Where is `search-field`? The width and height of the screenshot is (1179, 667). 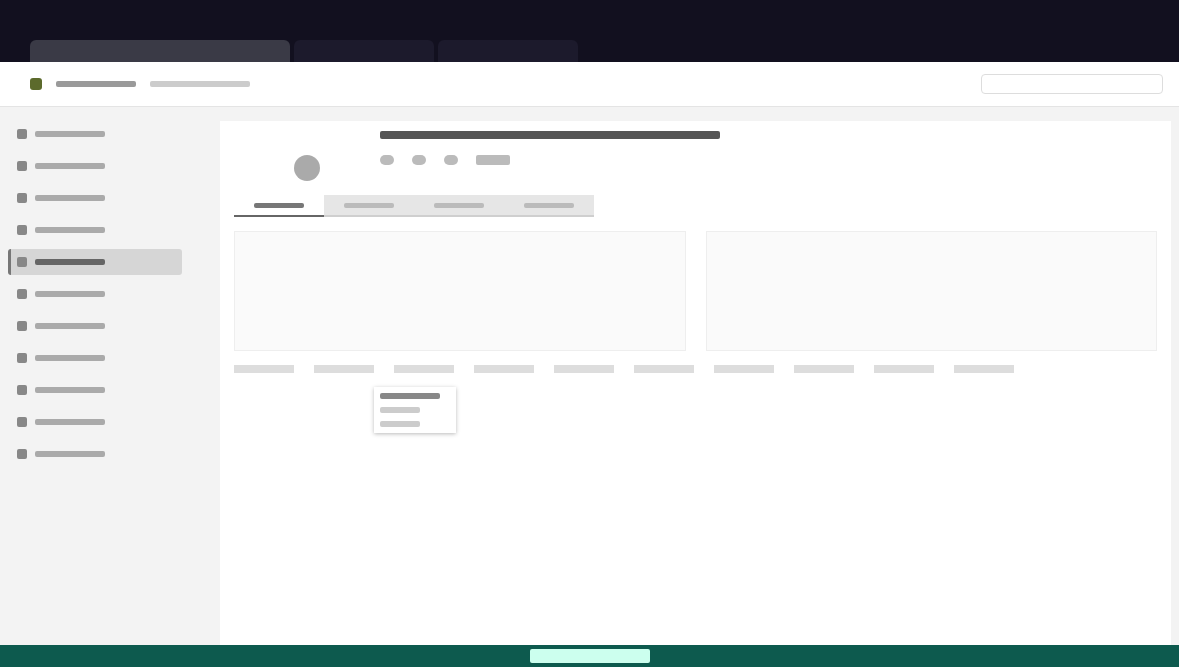 search-field is located at coordinates (1072, 84).